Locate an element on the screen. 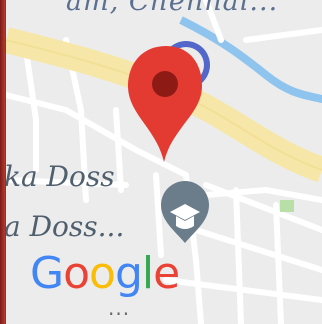 The width and height of the screenshot is (322, 324). park-area is located at coordinates (287, 206).